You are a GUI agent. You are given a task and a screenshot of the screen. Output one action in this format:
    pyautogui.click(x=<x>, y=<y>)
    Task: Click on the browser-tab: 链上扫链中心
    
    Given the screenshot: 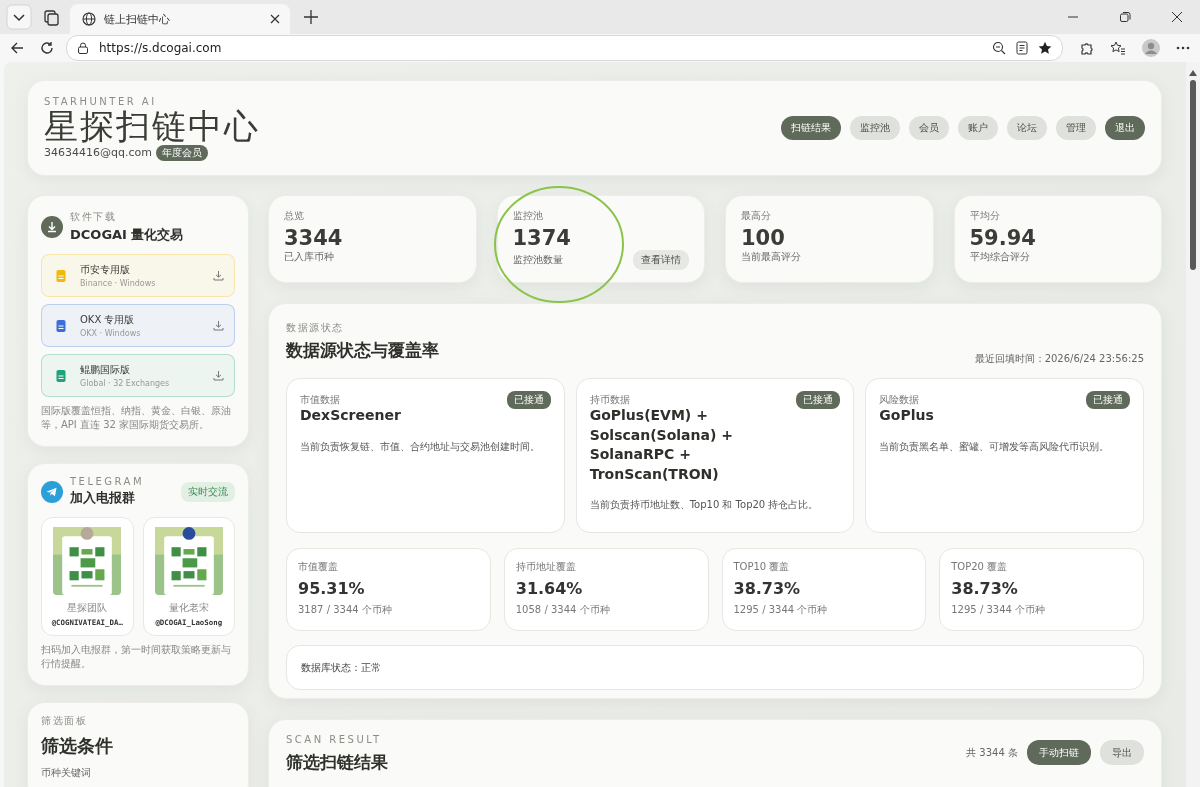 What is the action you would take?
    pyautogui.click(x=180, y=19)
    